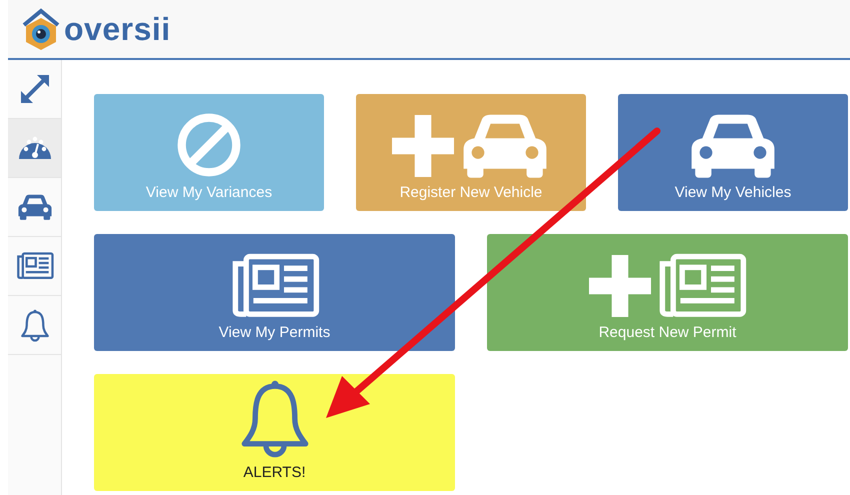 The width and height of the screenshot is (850, 495). What do you see at coordinates (209, 192) in the screenshot?
I see `tile-label: View My Variances` at bounding box center [209, 192].